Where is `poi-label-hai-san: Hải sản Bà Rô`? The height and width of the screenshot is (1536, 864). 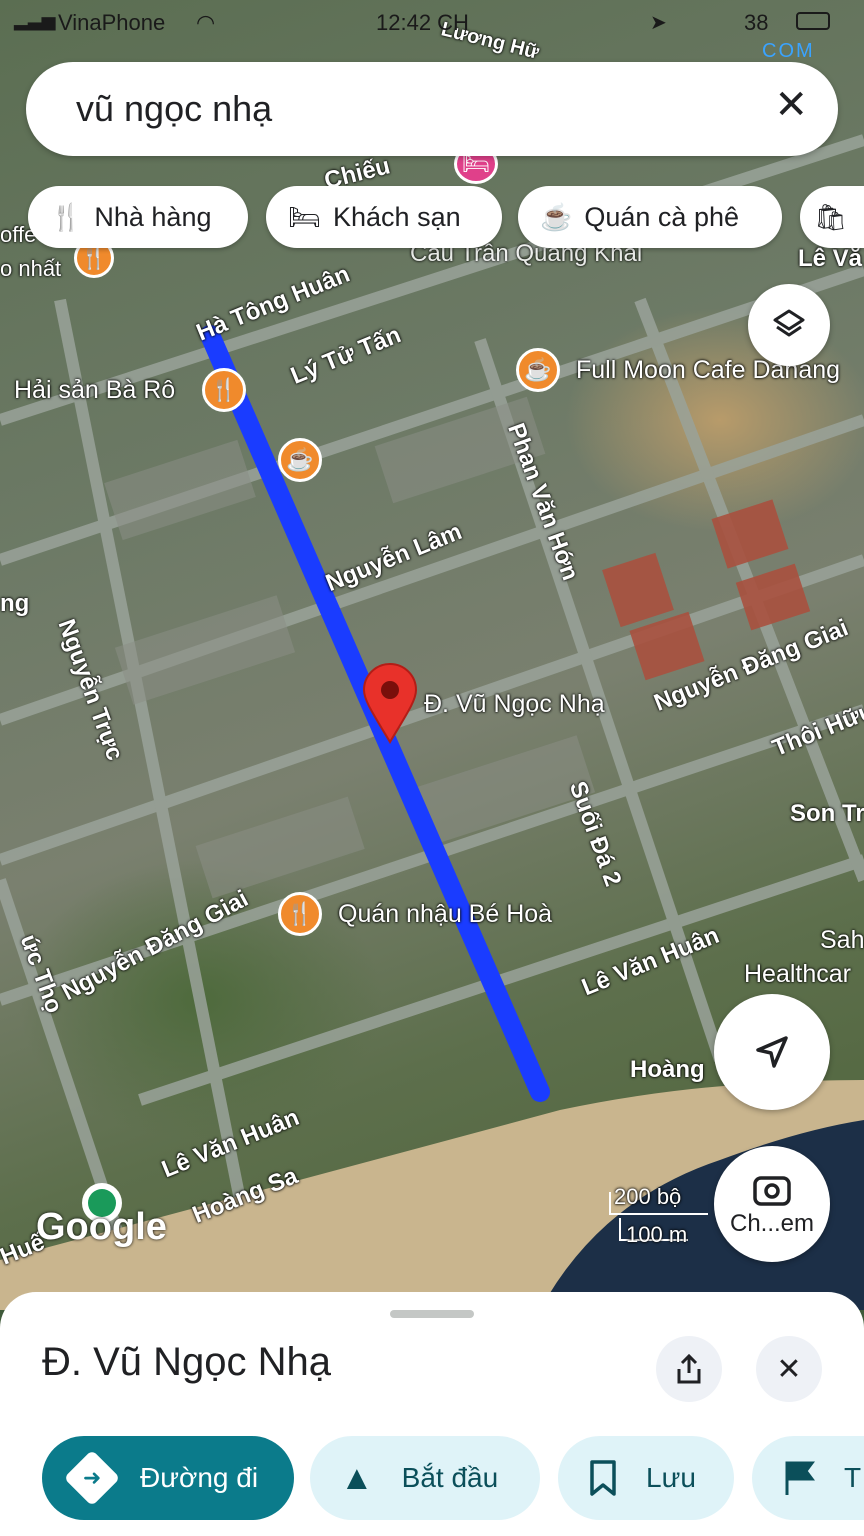
poi-label-hai-san: Hải sản Bà Rô is located at coordinates (94, 390).